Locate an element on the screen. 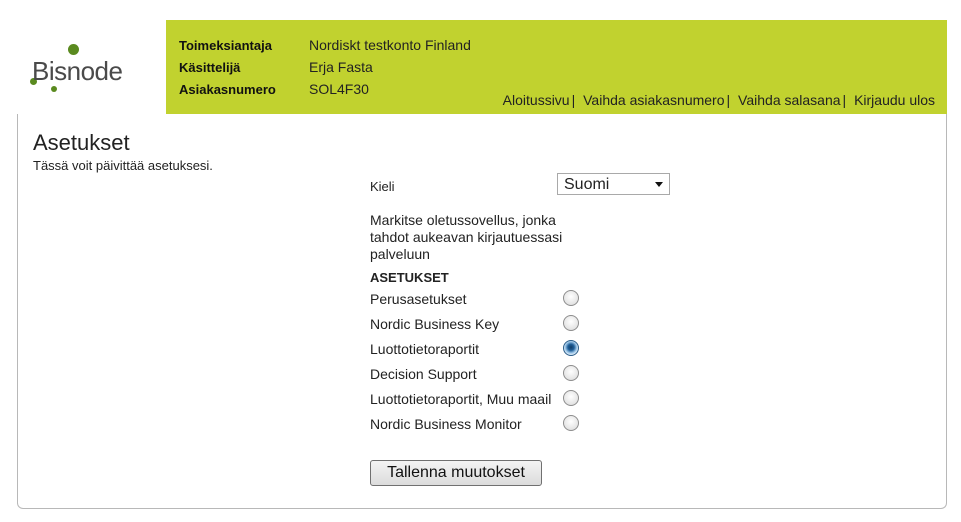 Image resolution: width=961 pixels, height=522 pixels. logo-text: Bisnode is located at coordinates (77, 71).